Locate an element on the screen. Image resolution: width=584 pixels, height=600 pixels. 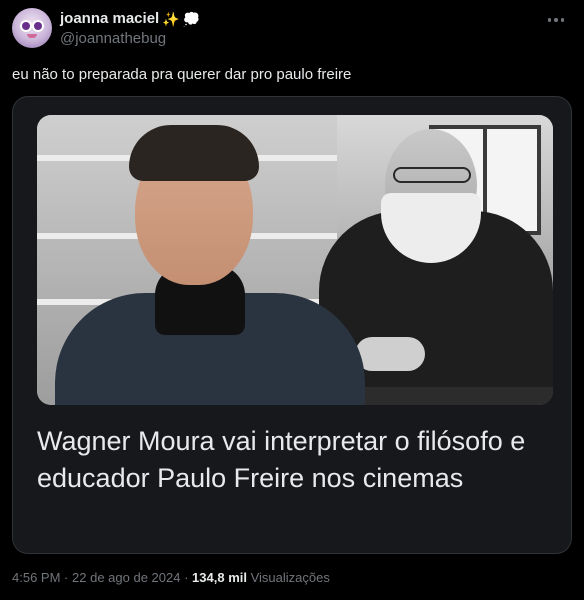
user-handle: @joannathebug is located at coordinates (113, 38).